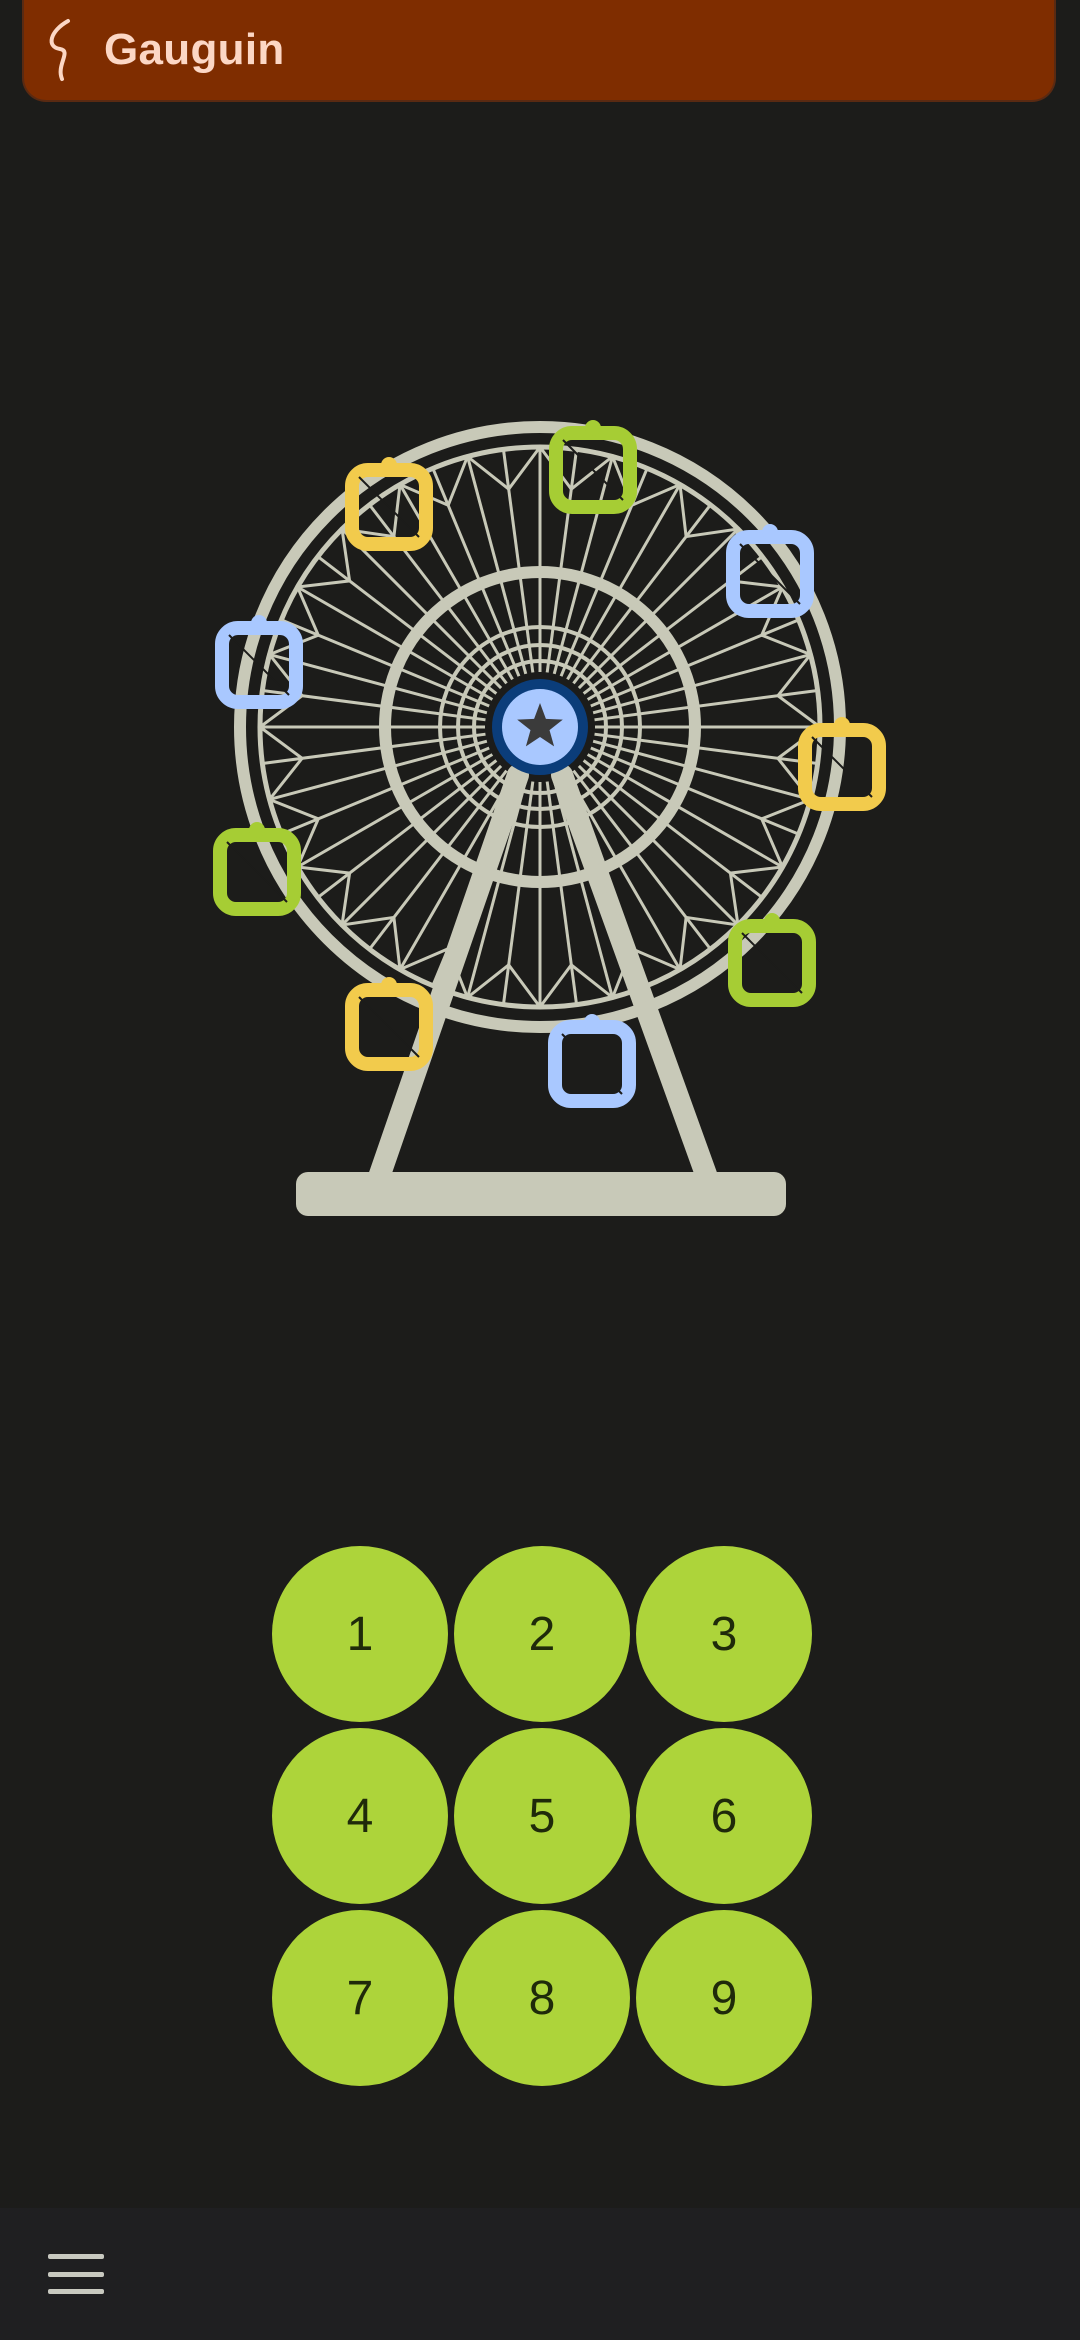 This screenshot has height=2340, width=1080. Describe the element at coordinates (724, 1998) in the screenshot. I see `key-9: 9` at that location.